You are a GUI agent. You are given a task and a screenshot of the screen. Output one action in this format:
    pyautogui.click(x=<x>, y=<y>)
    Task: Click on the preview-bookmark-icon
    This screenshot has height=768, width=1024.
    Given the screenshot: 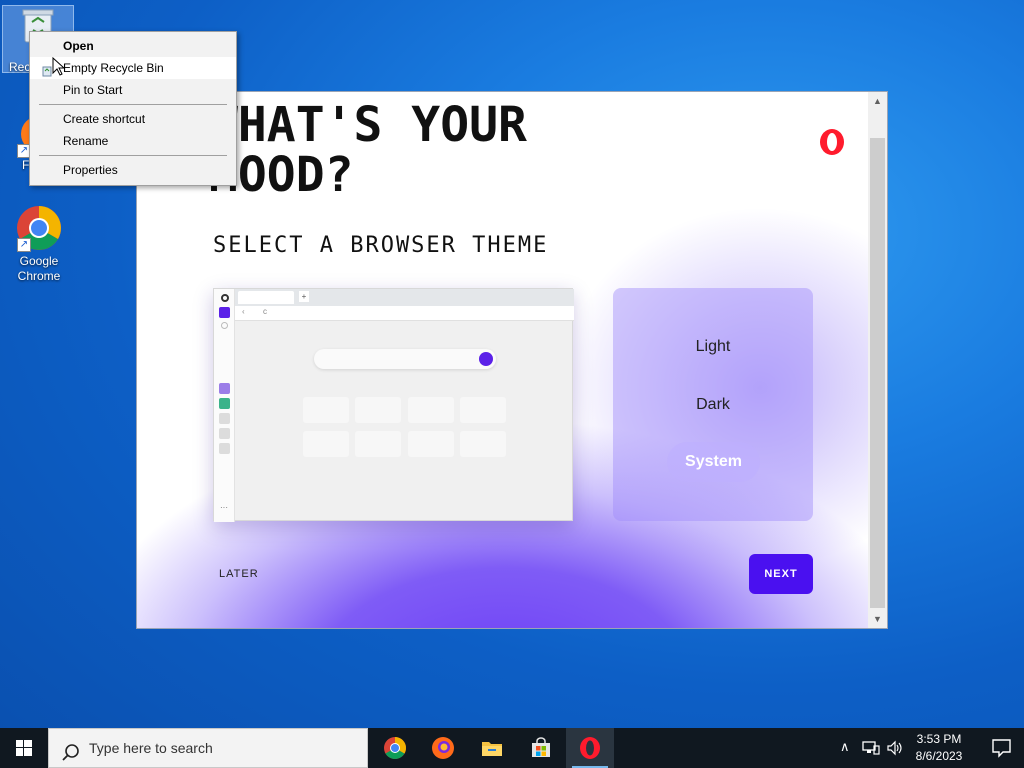 What is the action you would take?
    pyautogui.click(x=224, y=325)
    